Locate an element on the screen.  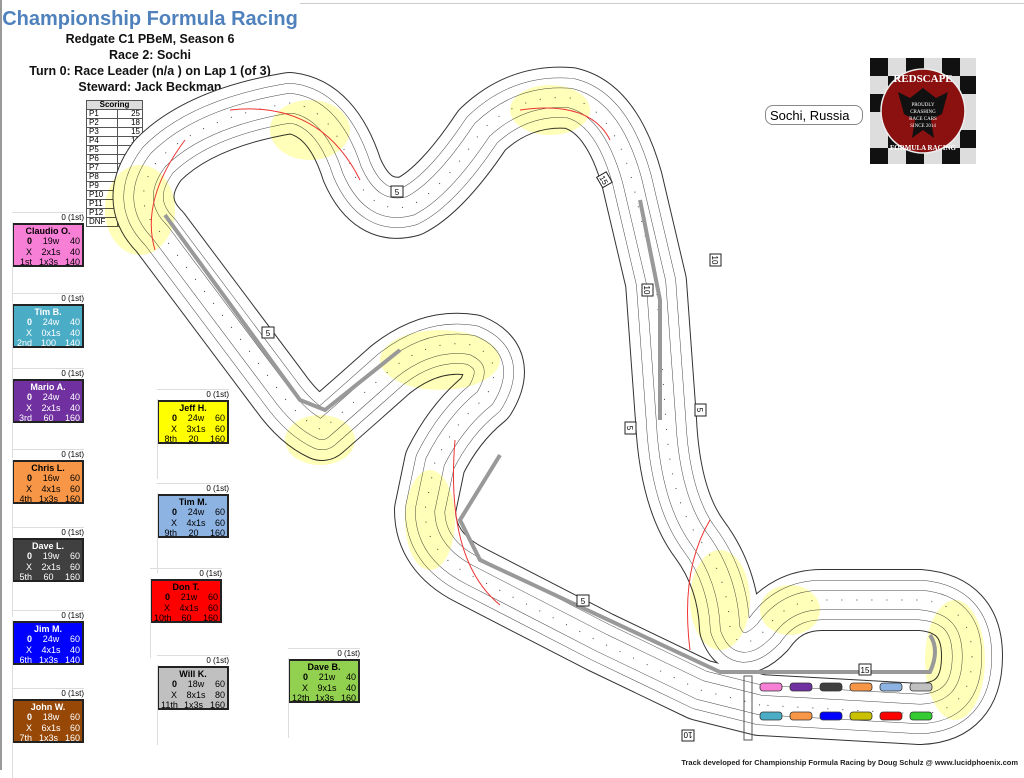
stat-value: 20 is located at coordinates (193, 533).